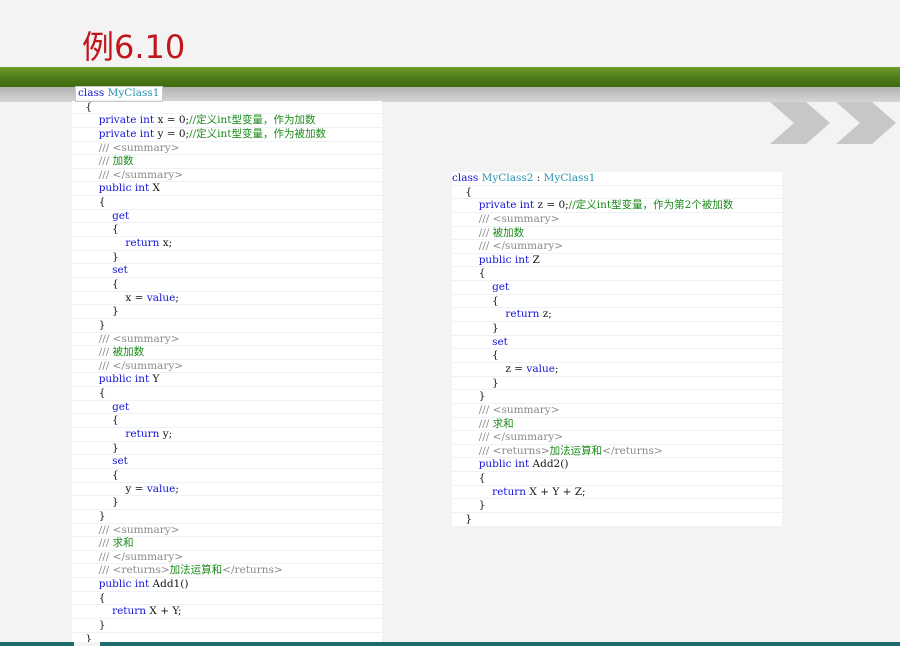 The height and width of the screenshot is (646, 900). What do you see at coordinates (617, 233) in the screenshot?
I see `code-line: /// 被加数` at bounding box center [617, 233].